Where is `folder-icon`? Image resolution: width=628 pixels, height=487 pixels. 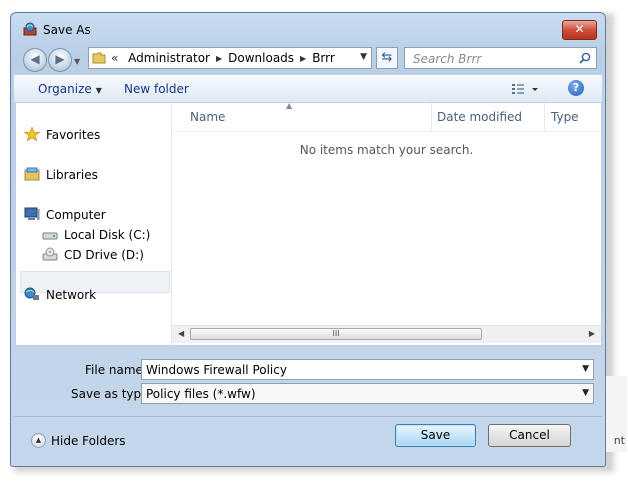
folder-icon is located at coordinates (99, 58).